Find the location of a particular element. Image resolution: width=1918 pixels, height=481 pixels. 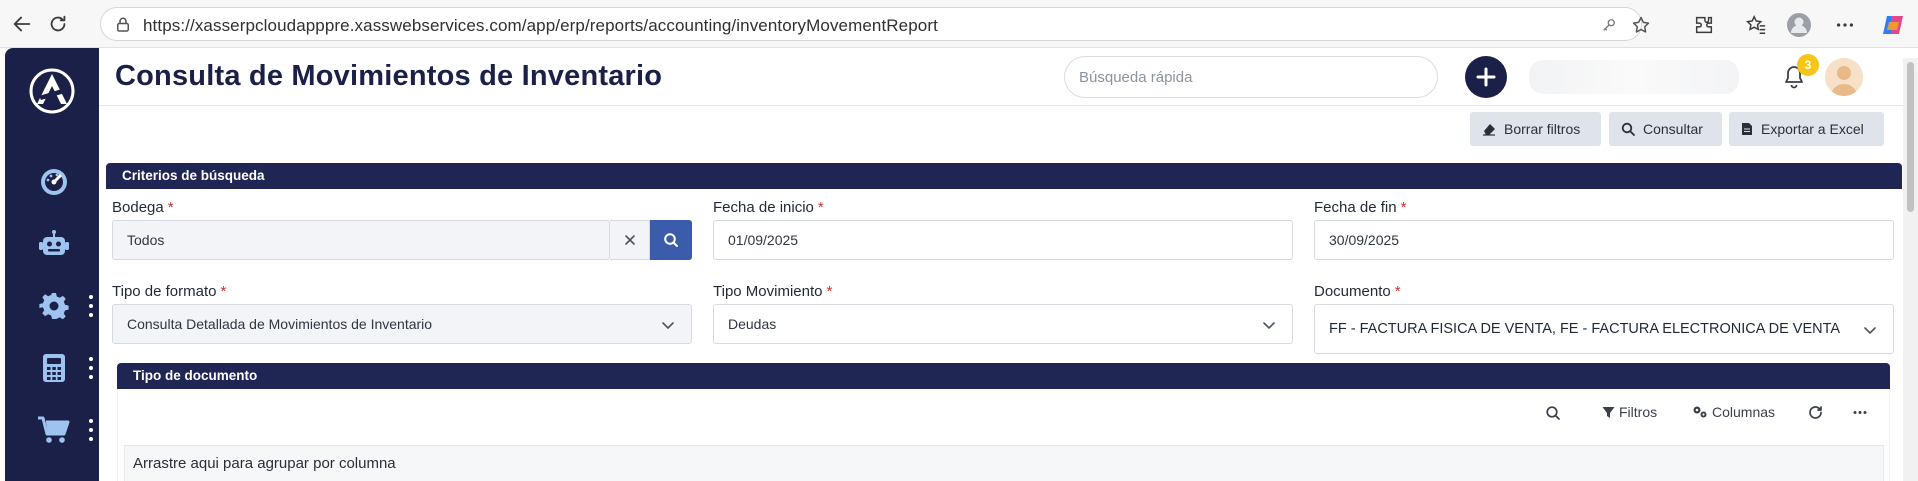

page-header: Consulta de Movimientos de Inventario 3 is located at coordinates (1008, 77).